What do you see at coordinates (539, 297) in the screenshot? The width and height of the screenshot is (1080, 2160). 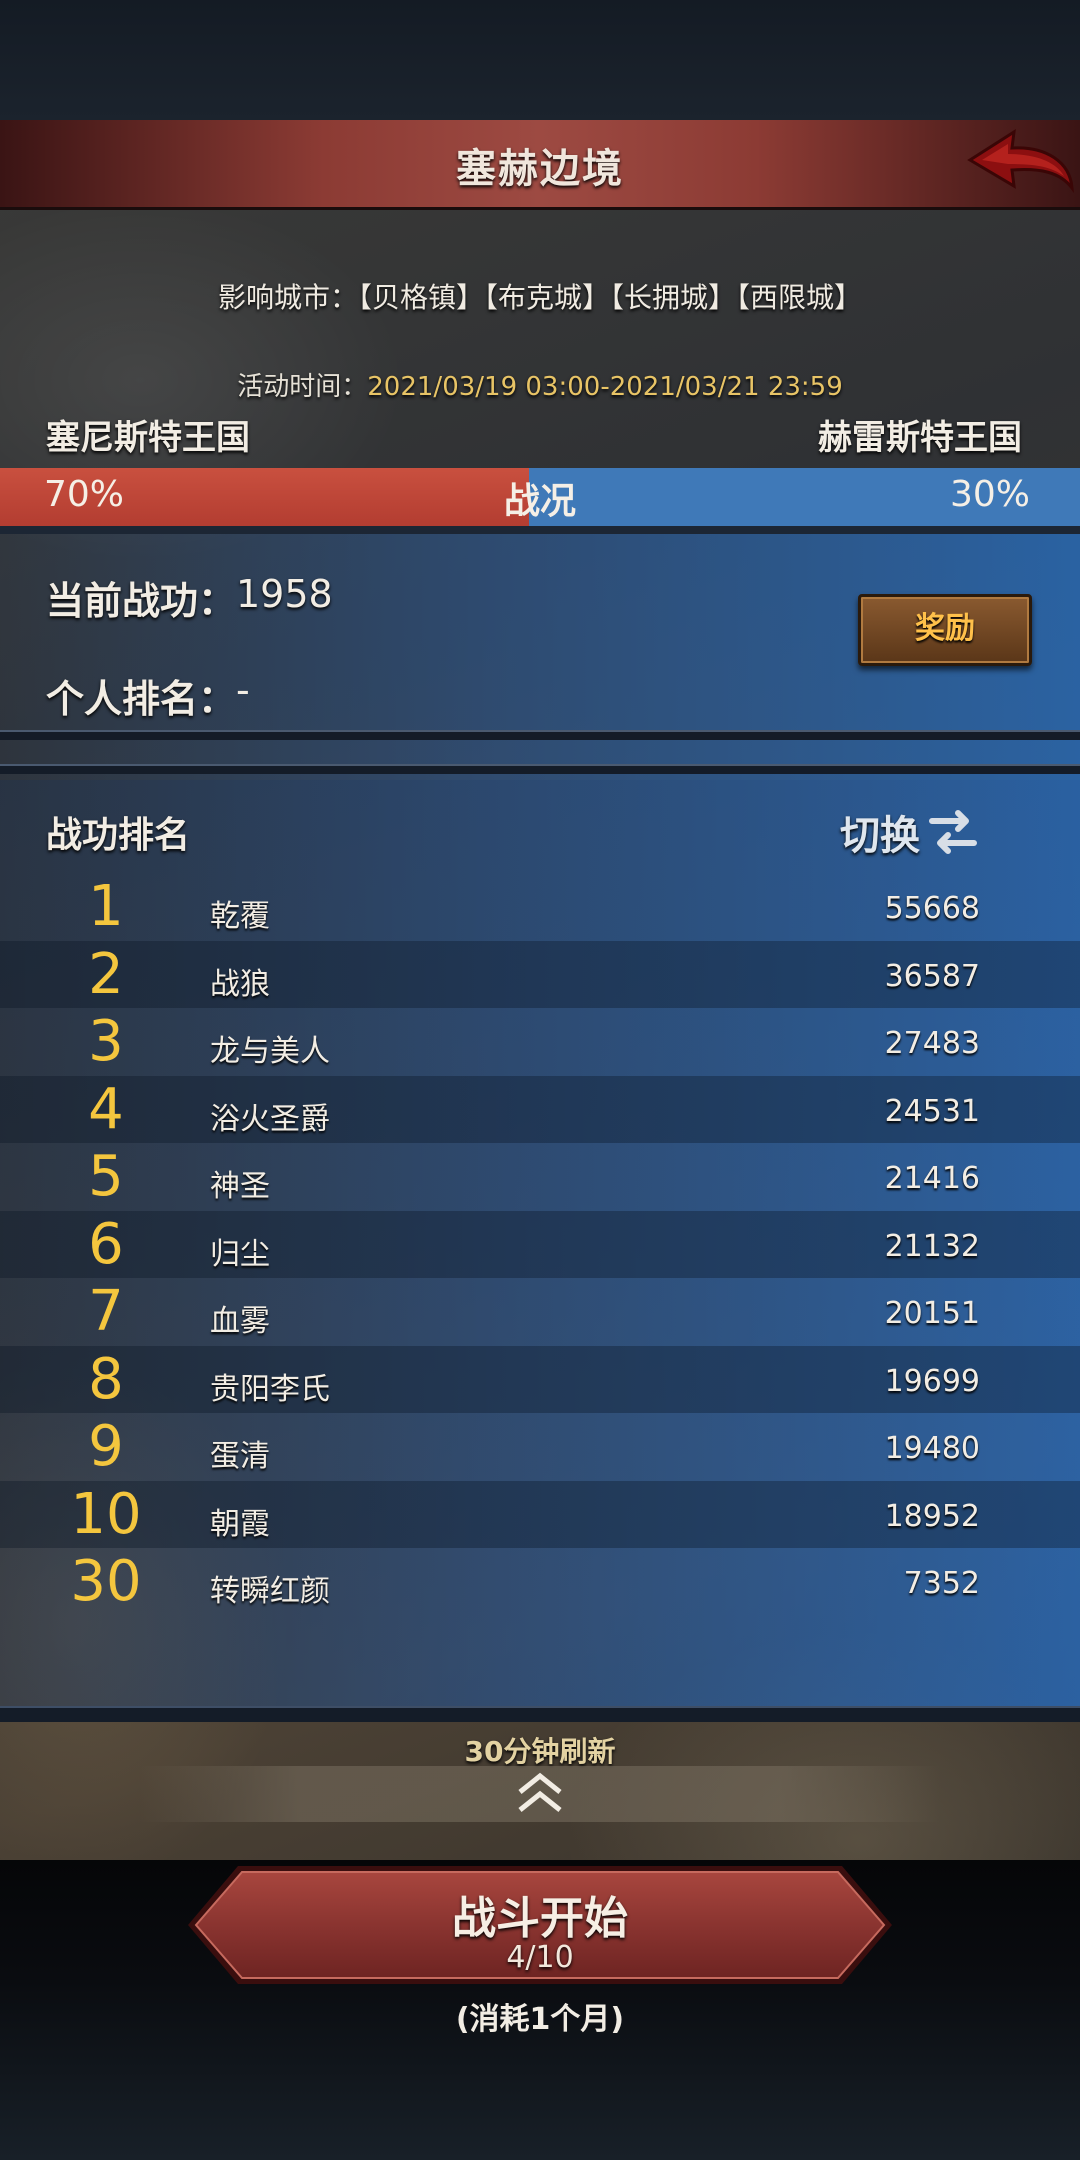 I see `influence-cities: 影响城市：【贝格镇】【布克城】【长拥城】【西限城】` at bounding box center [539, 297].